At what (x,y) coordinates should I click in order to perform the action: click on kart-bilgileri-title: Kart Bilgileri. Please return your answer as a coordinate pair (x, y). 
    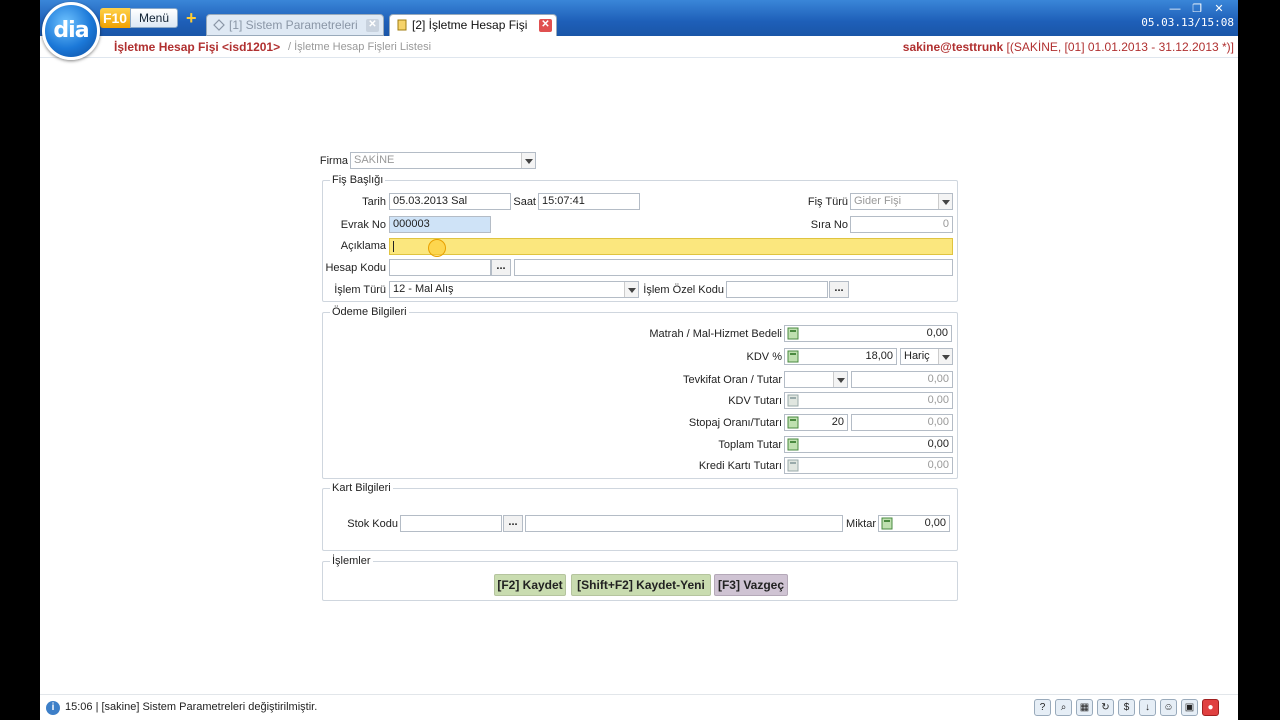
    Looking at the image, I should click on (361, 488).